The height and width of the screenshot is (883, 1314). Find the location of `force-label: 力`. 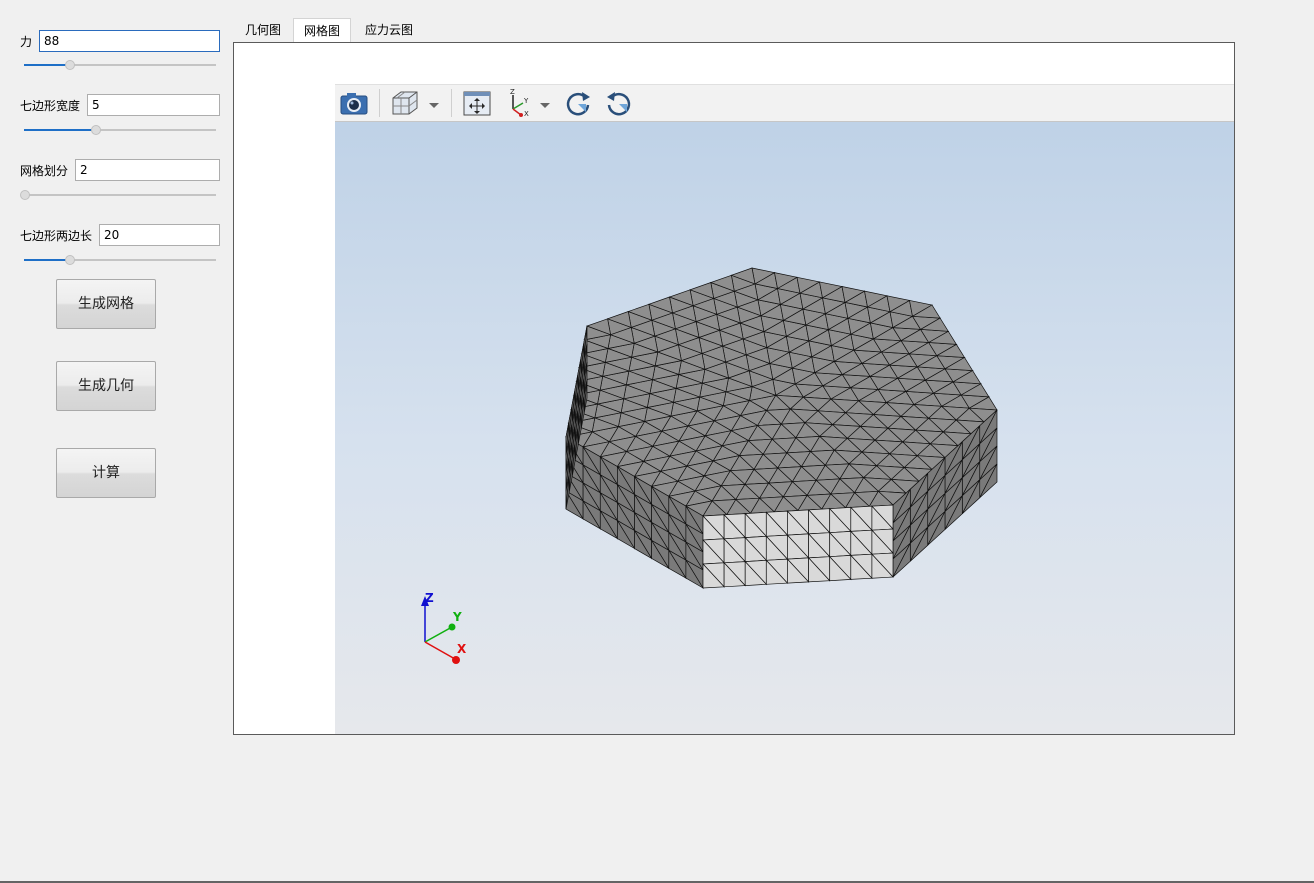

force-label: 力 is located at coordinates (26, 42).